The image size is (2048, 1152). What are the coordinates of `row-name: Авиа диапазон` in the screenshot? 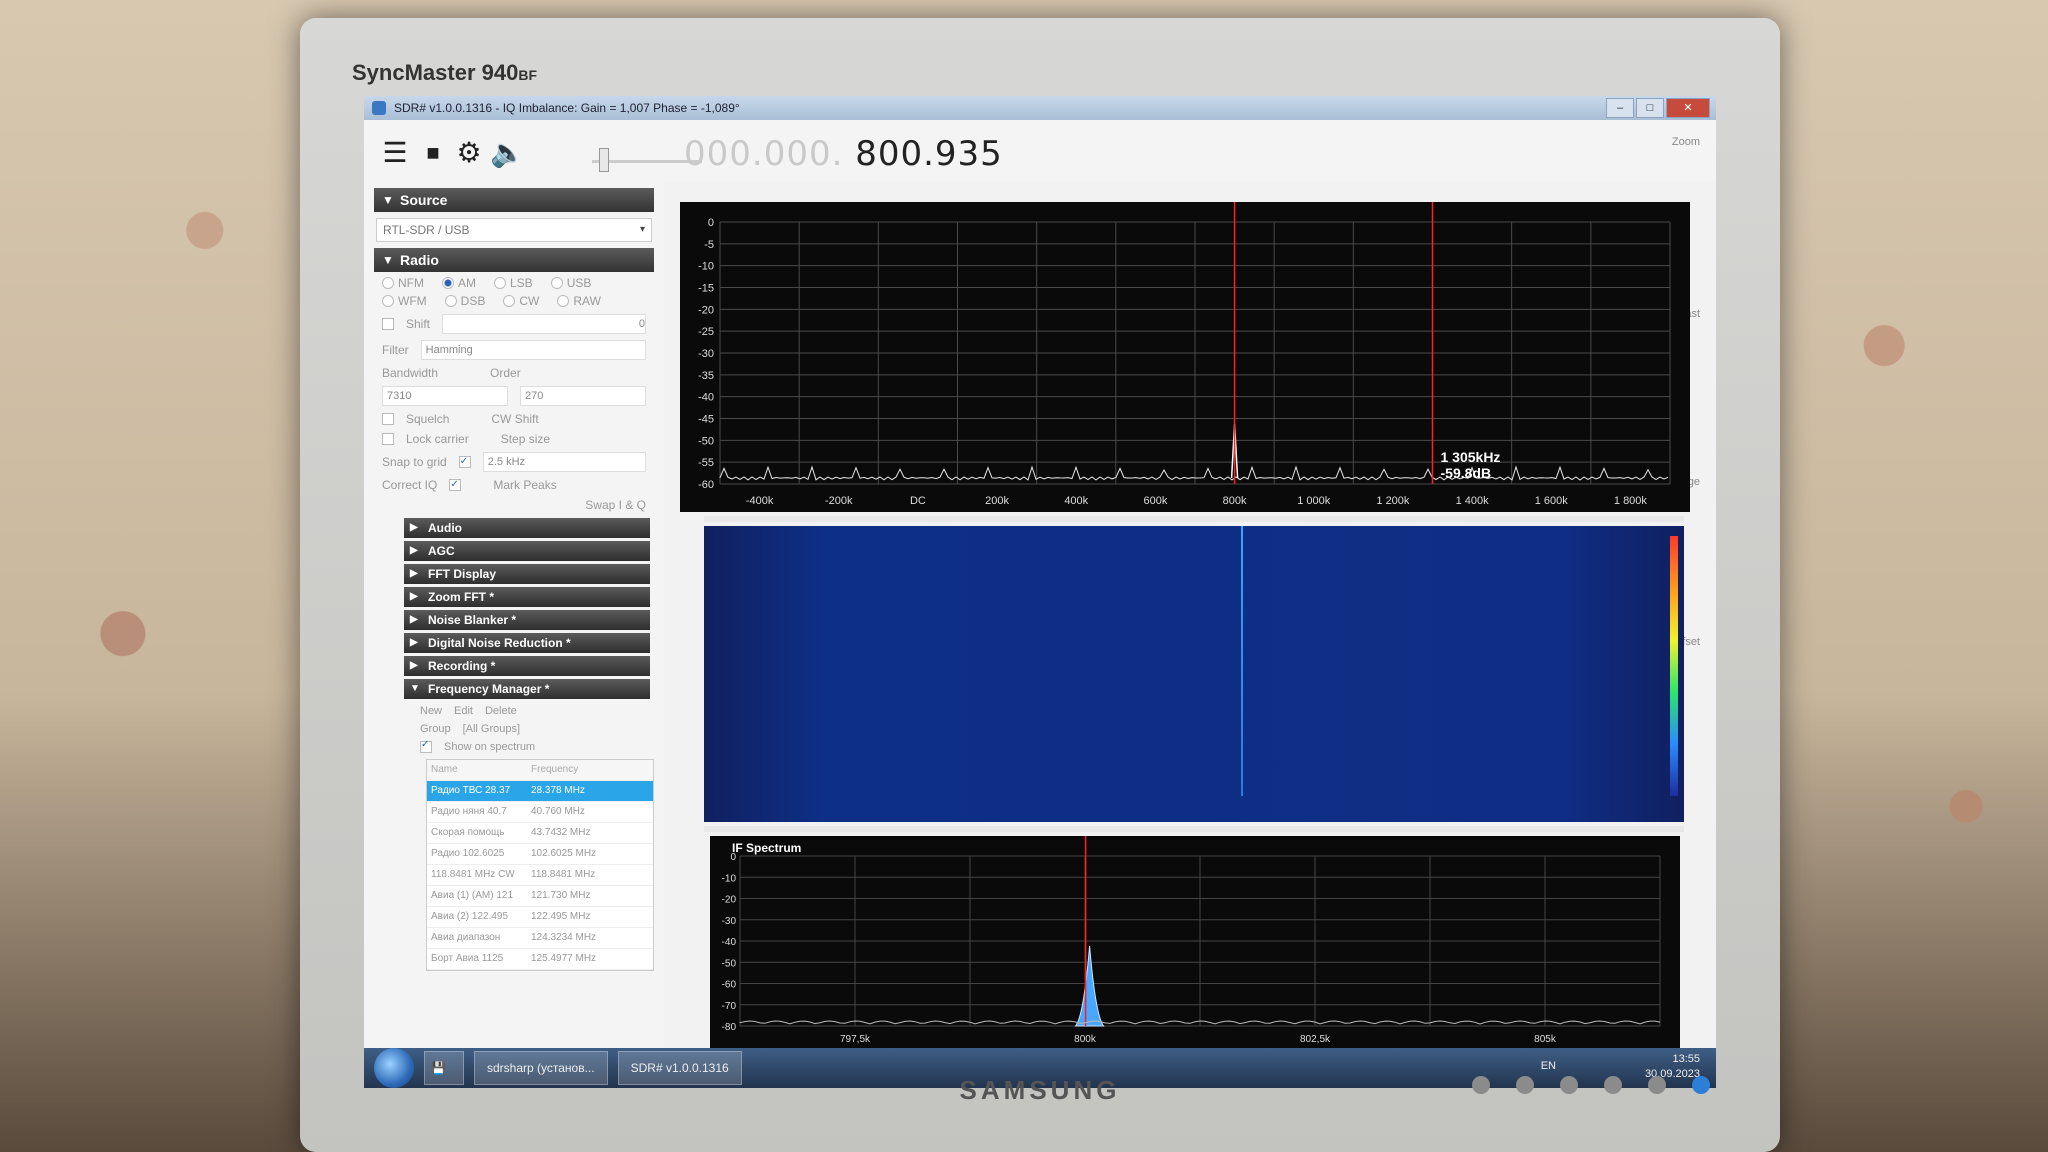 It's located at (466, 937).